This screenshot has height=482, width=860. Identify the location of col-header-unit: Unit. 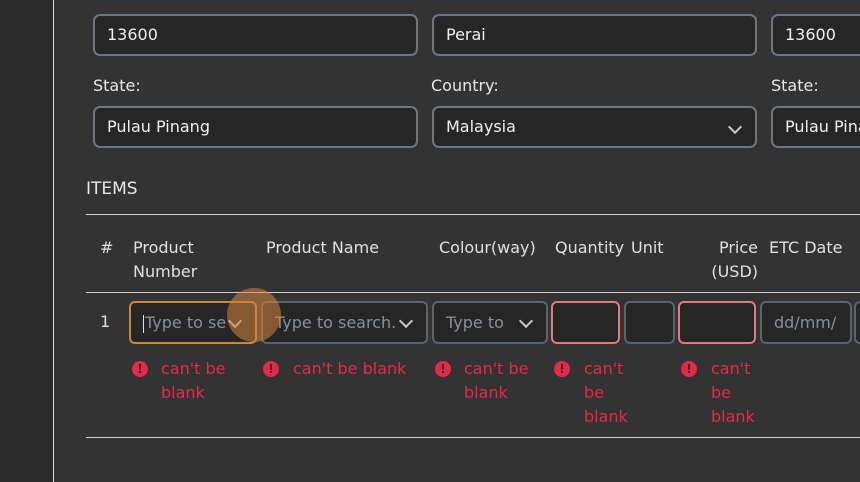
(647, 247).